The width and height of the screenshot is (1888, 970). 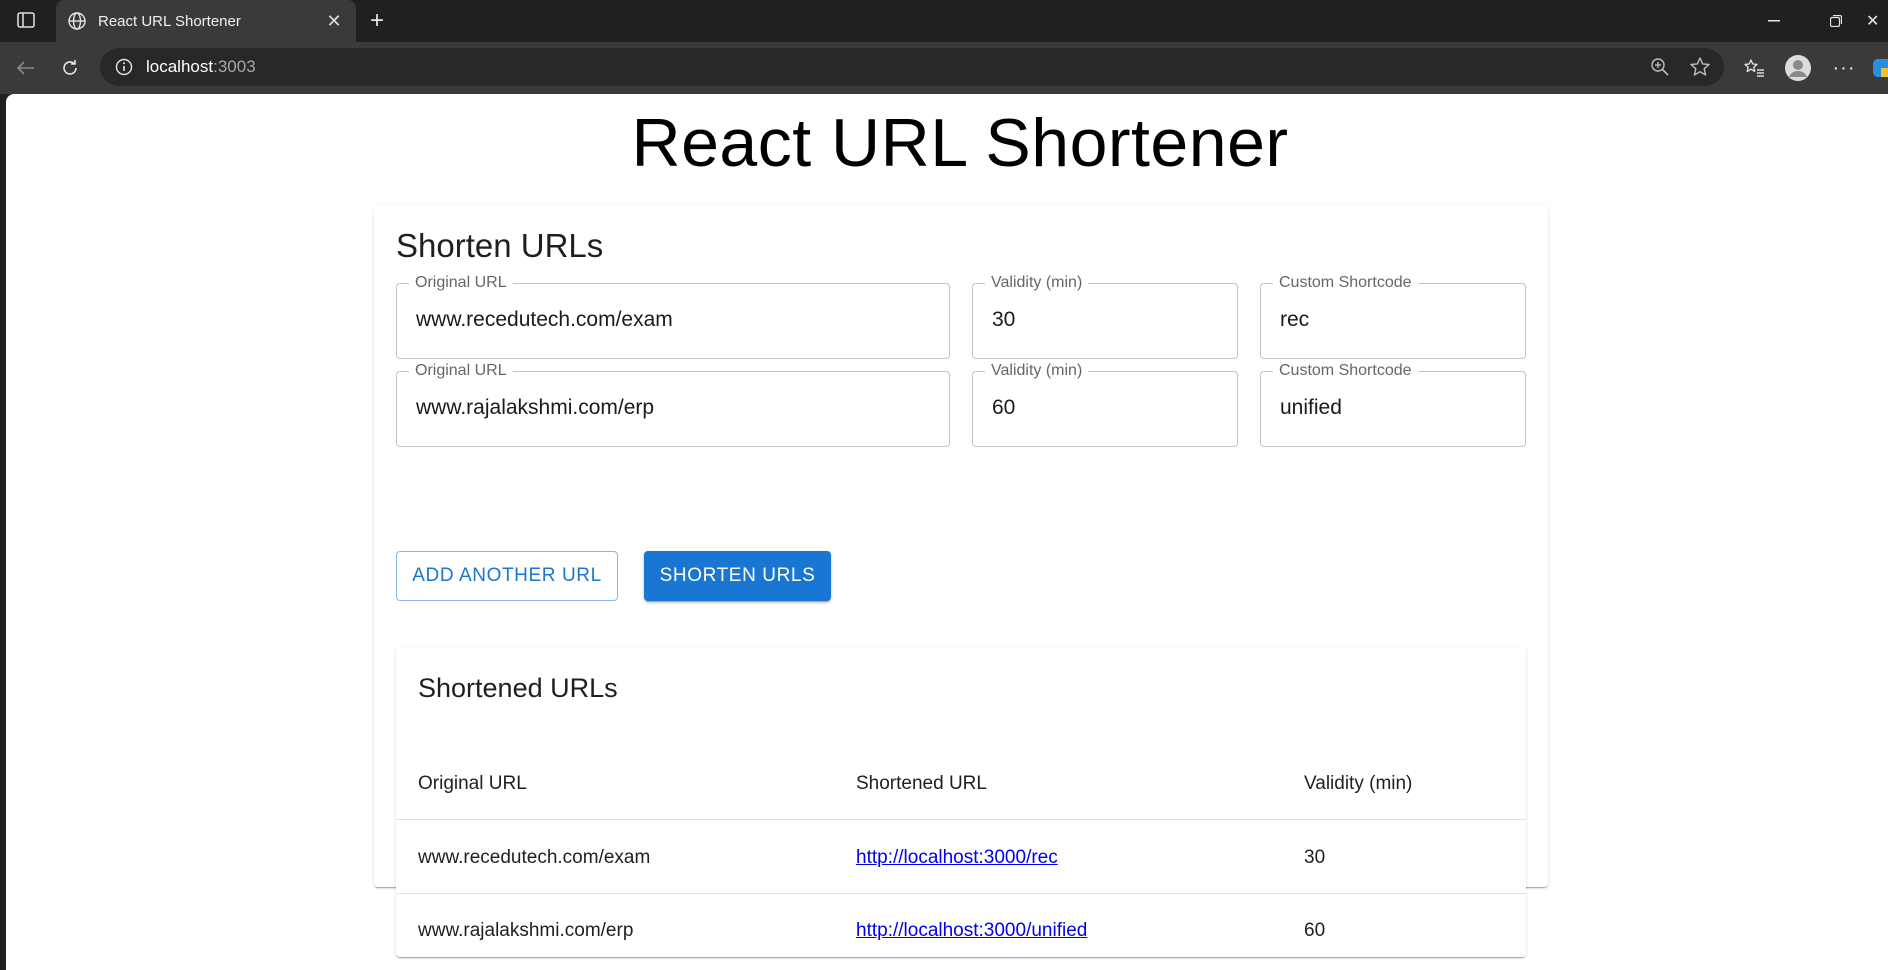 What do you see at coordinates (1700, 67) in the screenshot?
I see `favorite-star-icon` at bounding box center [1700, 67].